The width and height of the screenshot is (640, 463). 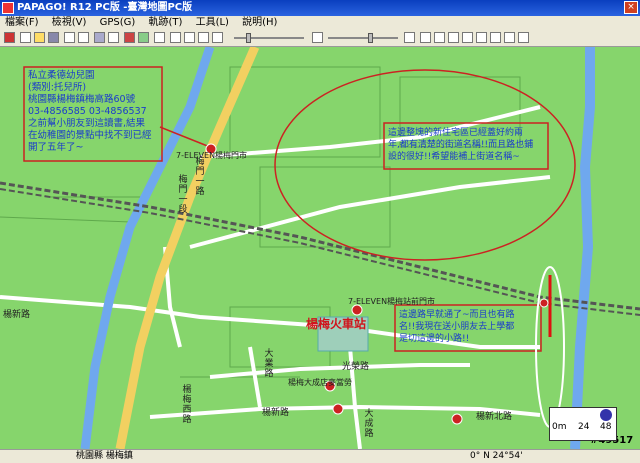 What do you see at coordinates (165, 23) in the screenshot?
I see `menu-track: 軌跡(T)` at bounding box center [165, 23].